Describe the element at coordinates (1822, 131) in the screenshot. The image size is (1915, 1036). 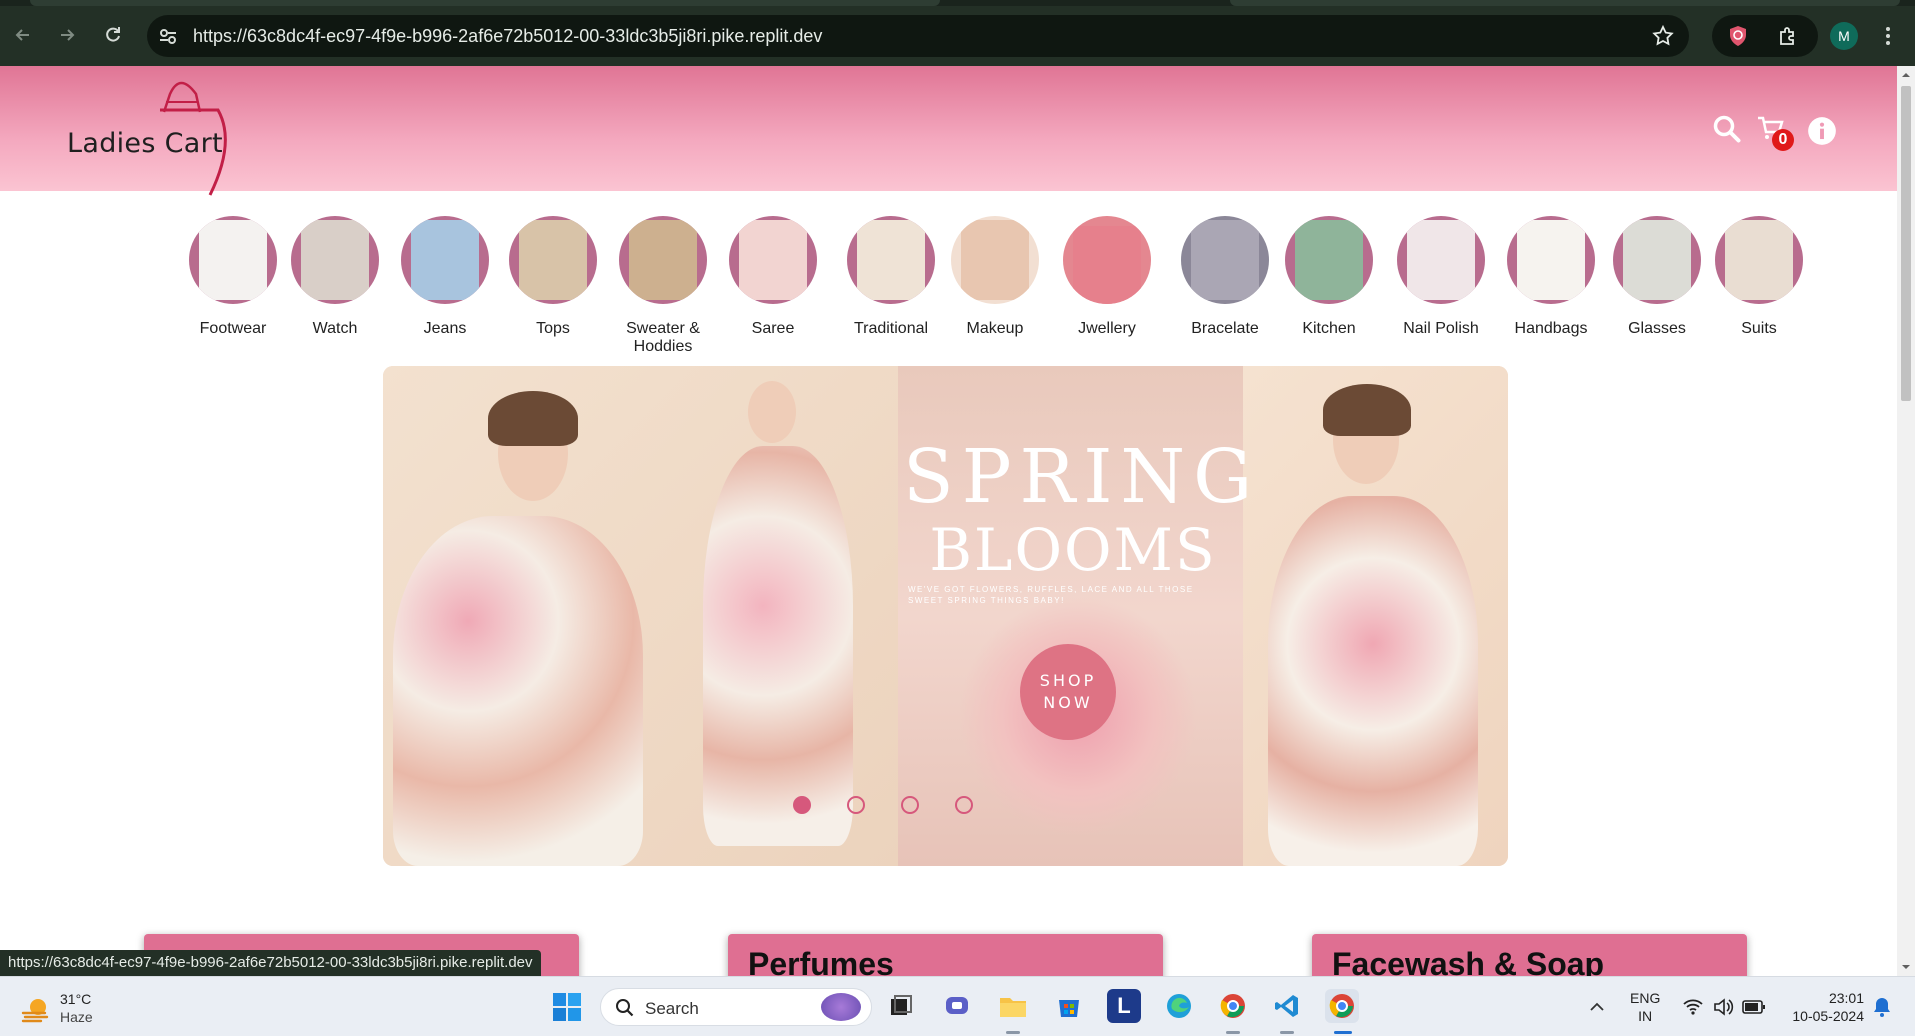
I see `info-icon` at that location.